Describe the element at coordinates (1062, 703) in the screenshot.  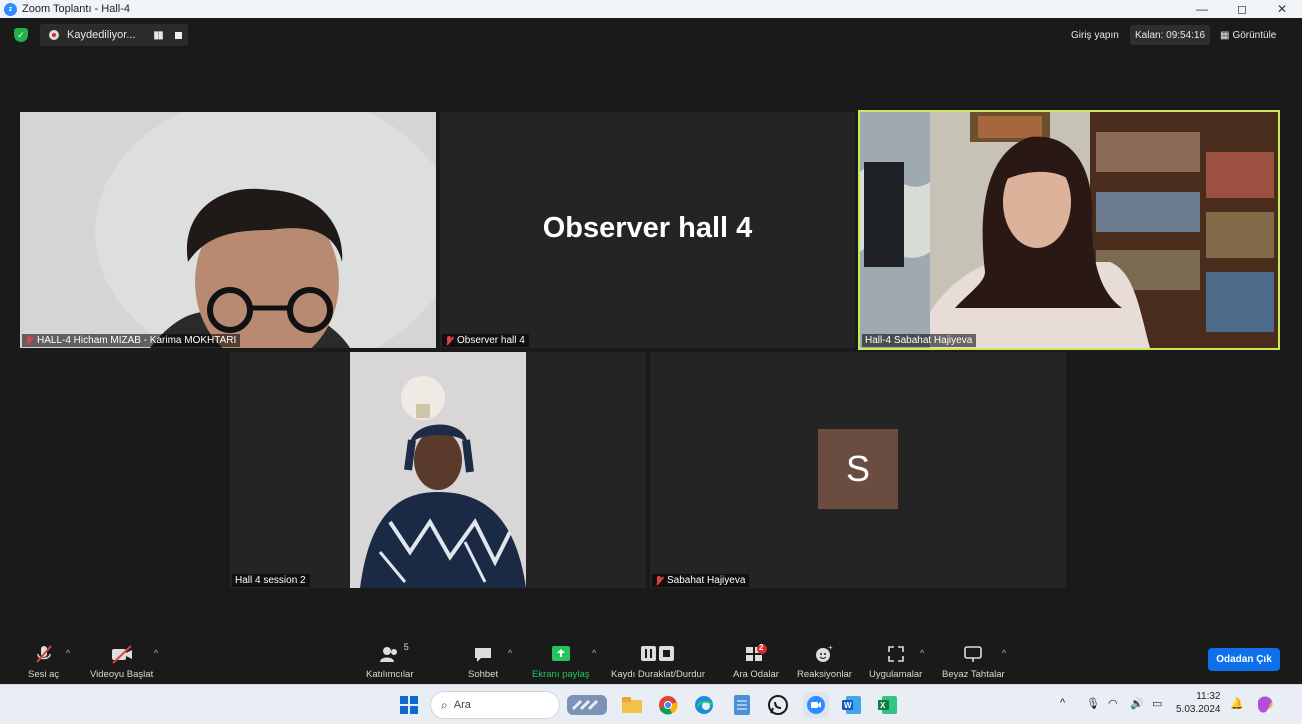
I see `tray-overflow-chevron-icon: ^` at that location.